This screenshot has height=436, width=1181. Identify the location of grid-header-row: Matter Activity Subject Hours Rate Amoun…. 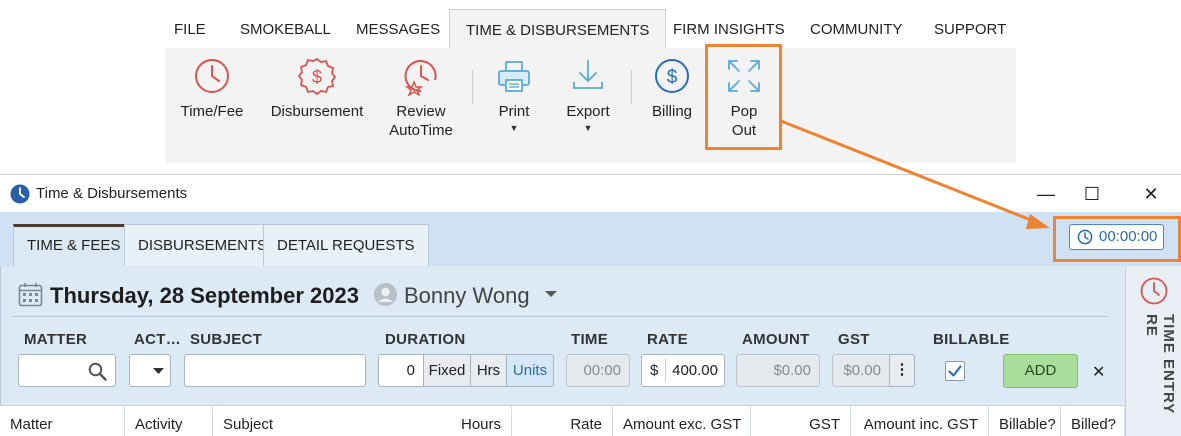
(562, 420).